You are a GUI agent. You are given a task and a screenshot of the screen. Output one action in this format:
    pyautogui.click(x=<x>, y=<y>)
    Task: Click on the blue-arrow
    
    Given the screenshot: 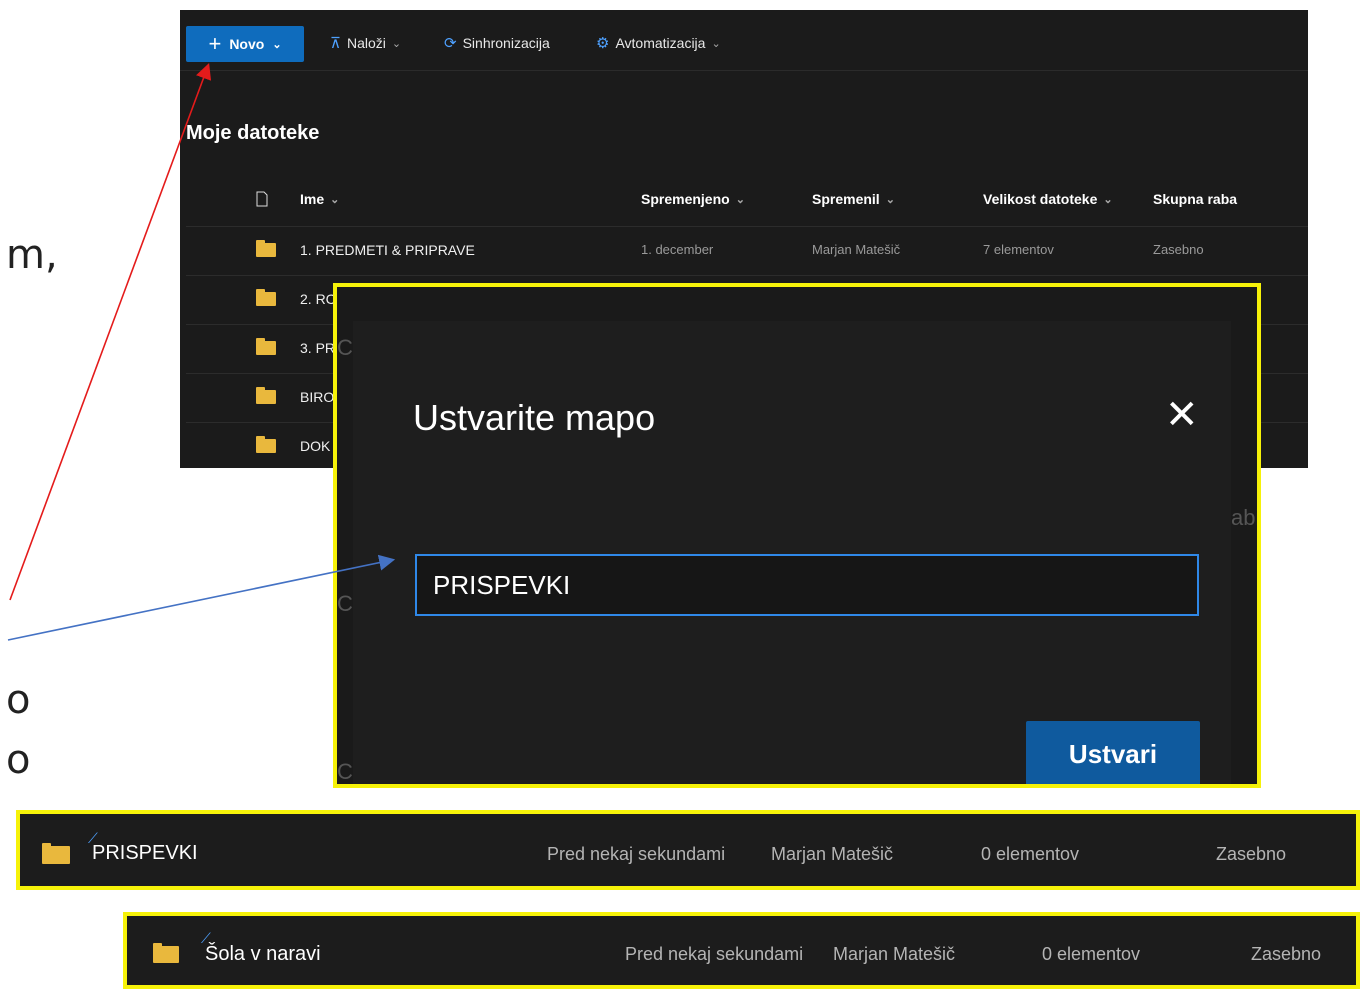 What is the action you would take?
    pyautogui.click(x=201, y=597)
    